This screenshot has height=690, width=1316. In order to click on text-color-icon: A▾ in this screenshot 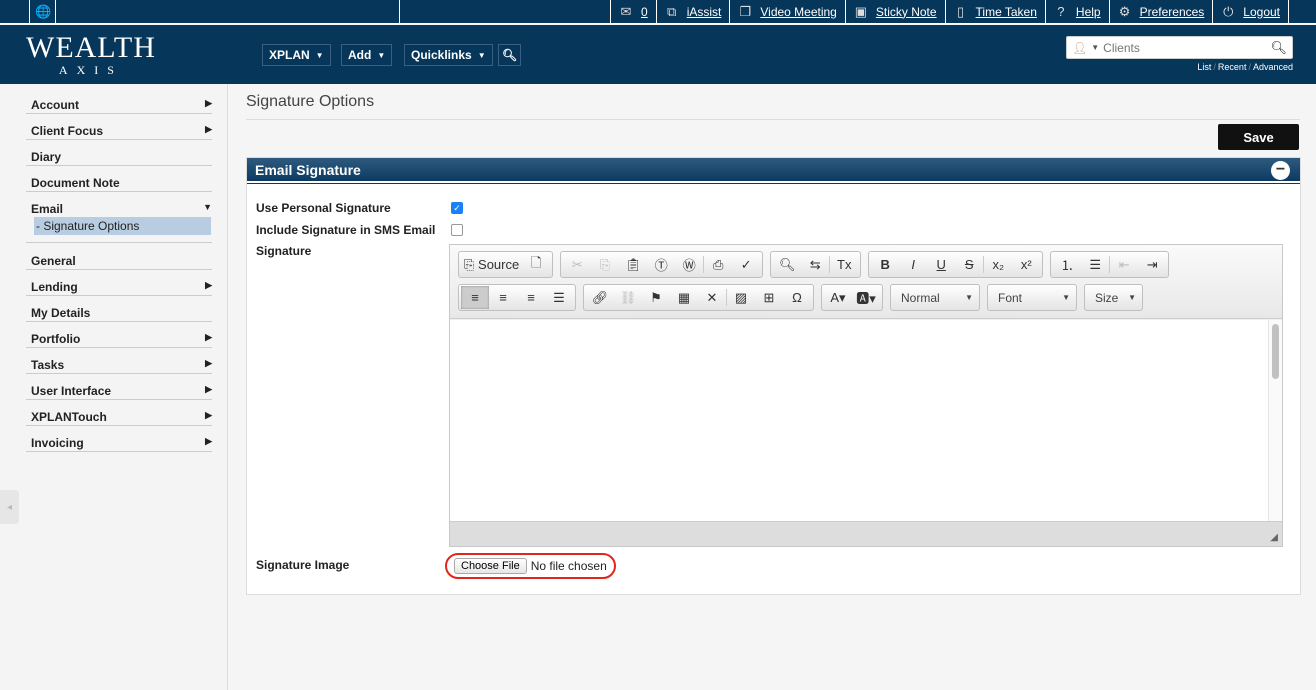, I will do `click(838, 297)`.